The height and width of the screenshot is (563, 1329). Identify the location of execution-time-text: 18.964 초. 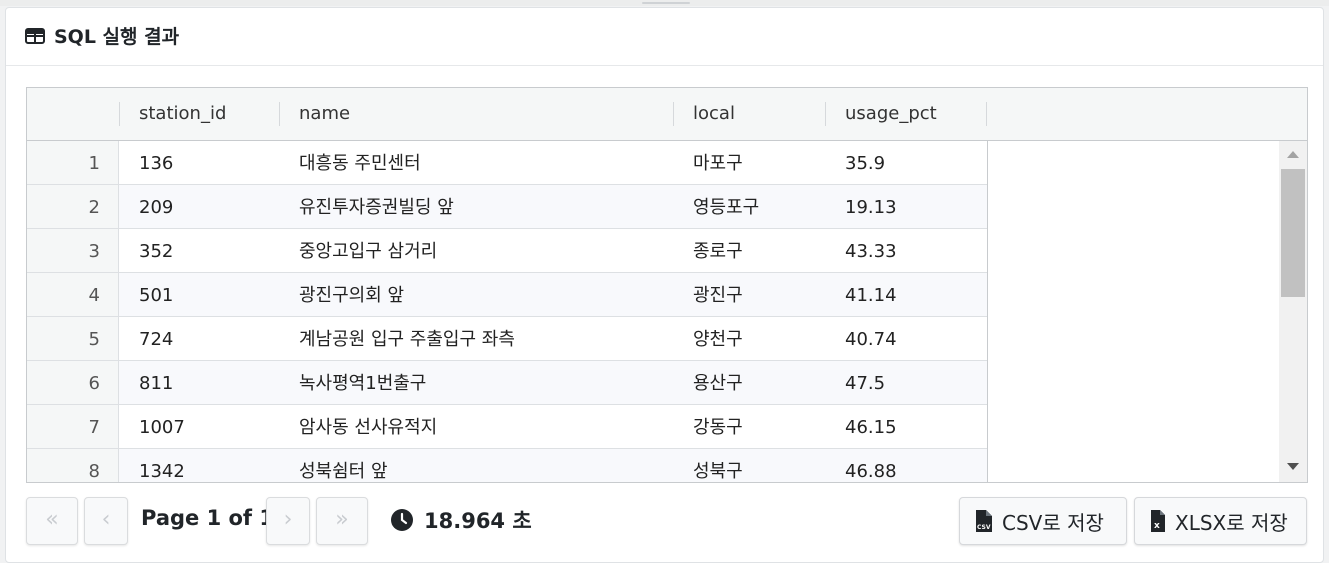
(478, 521).